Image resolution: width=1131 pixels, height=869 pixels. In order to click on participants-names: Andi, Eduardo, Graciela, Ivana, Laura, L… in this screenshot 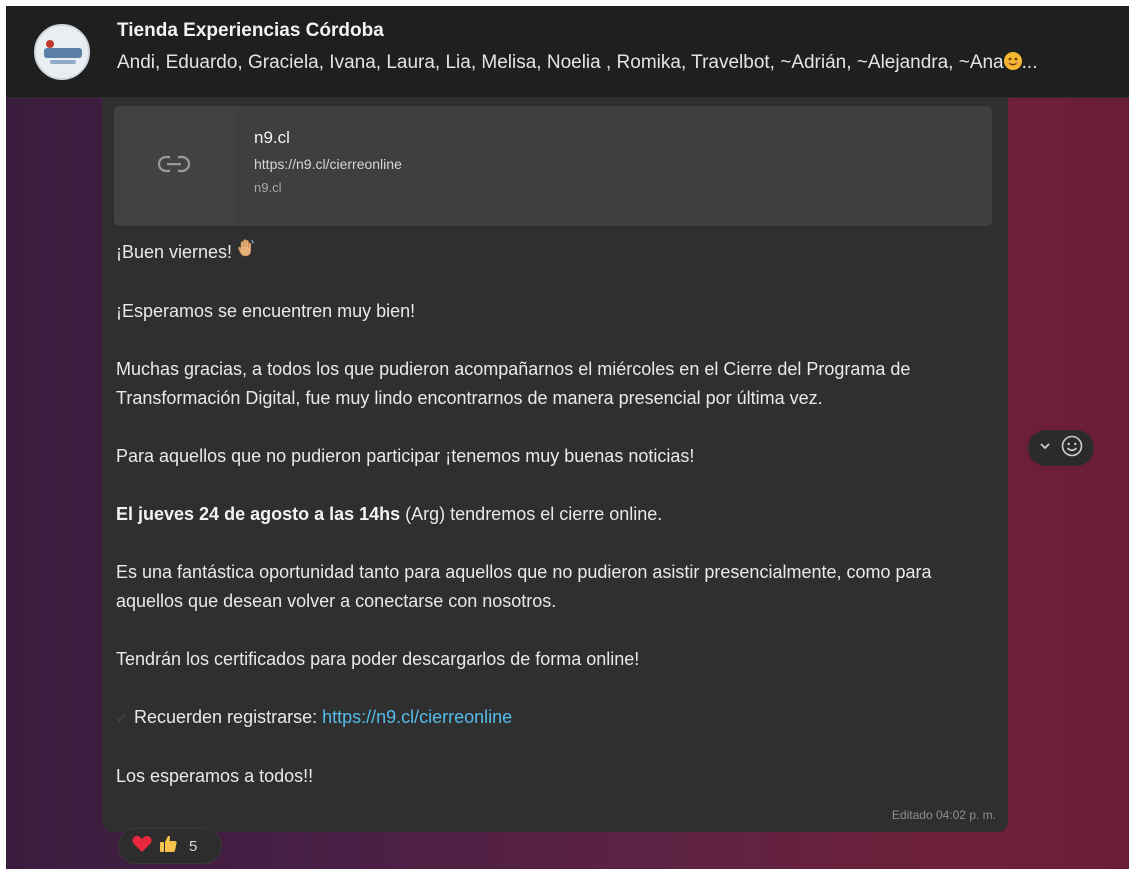, I will do `click(560, 62)`.